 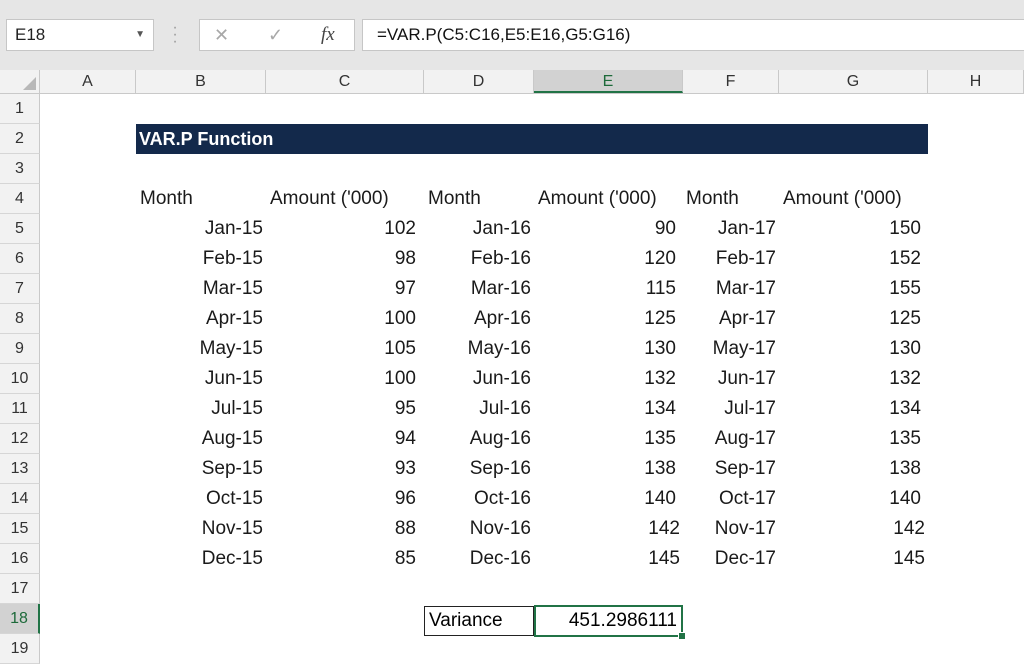 I want to click on row-header: 8, so click(x=20, y=319).